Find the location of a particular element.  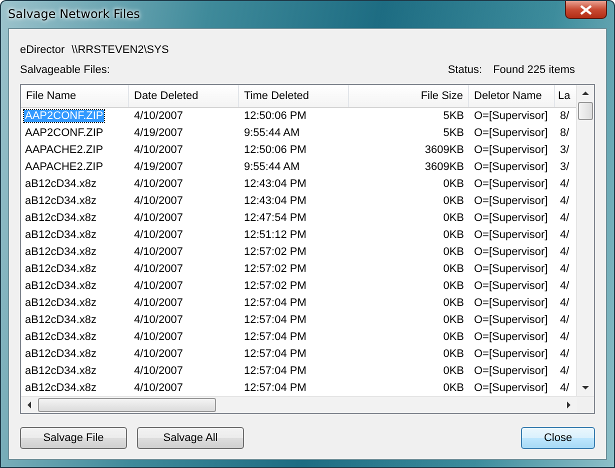

vertical-scrollbar is located at coordinates (585, 240).